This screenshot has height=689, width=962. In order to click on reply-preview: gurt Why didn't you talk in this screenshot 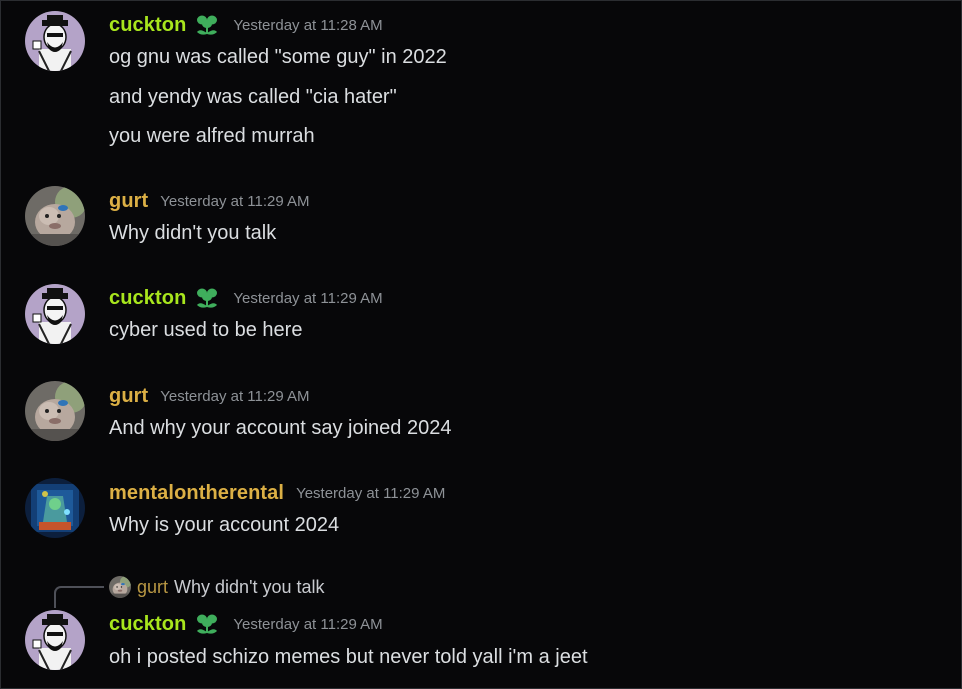, I will do `click(217, 587)`.